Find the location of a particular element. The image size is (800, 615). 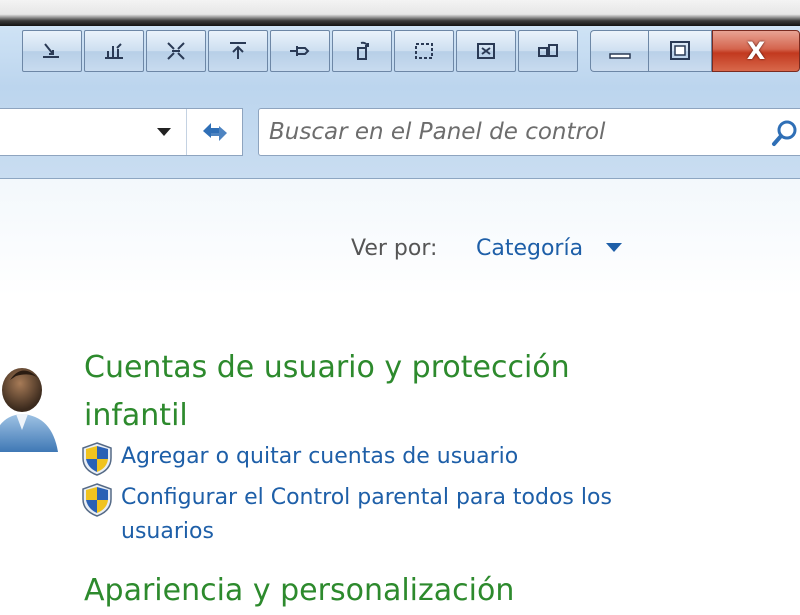

search-box is located at coordinates (529, 132).